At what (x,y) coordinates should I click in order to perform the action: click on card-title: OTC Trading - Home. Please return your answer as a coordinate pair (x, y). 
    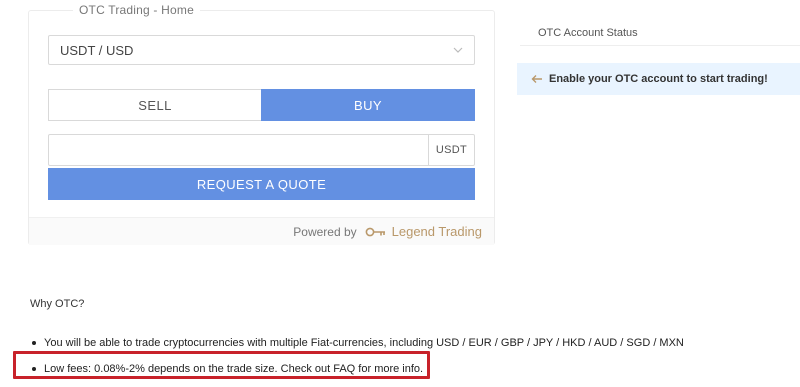
    Looking at the image, I should click on (136, 10).